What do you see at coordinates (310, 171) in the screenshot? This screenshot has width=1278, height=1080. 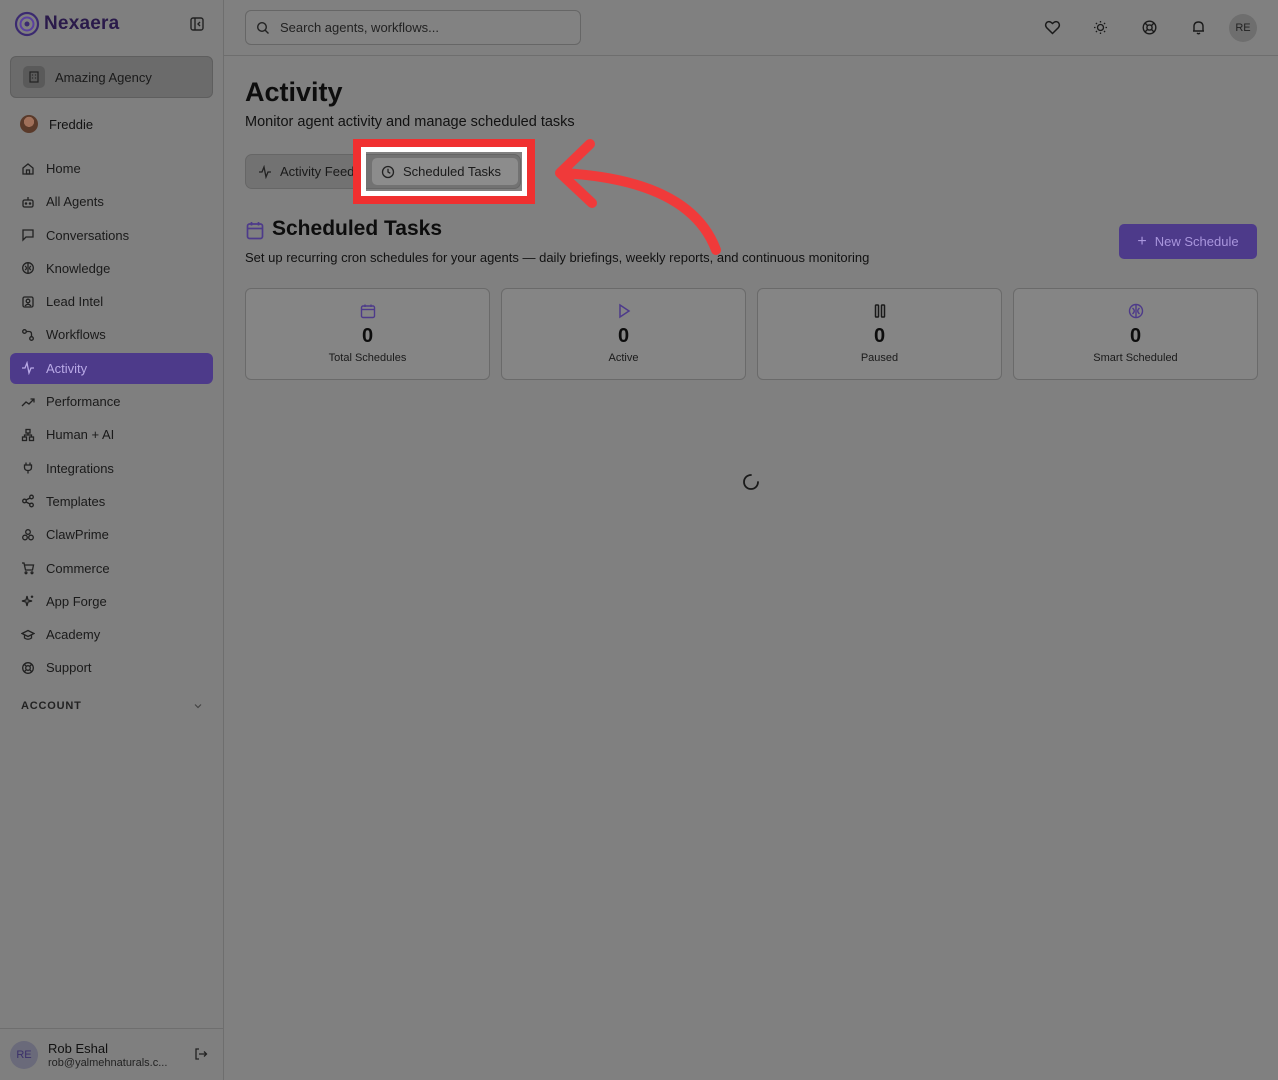 I see `tab-activity-feed: Activity Feed` at bounding box center [310, 171].